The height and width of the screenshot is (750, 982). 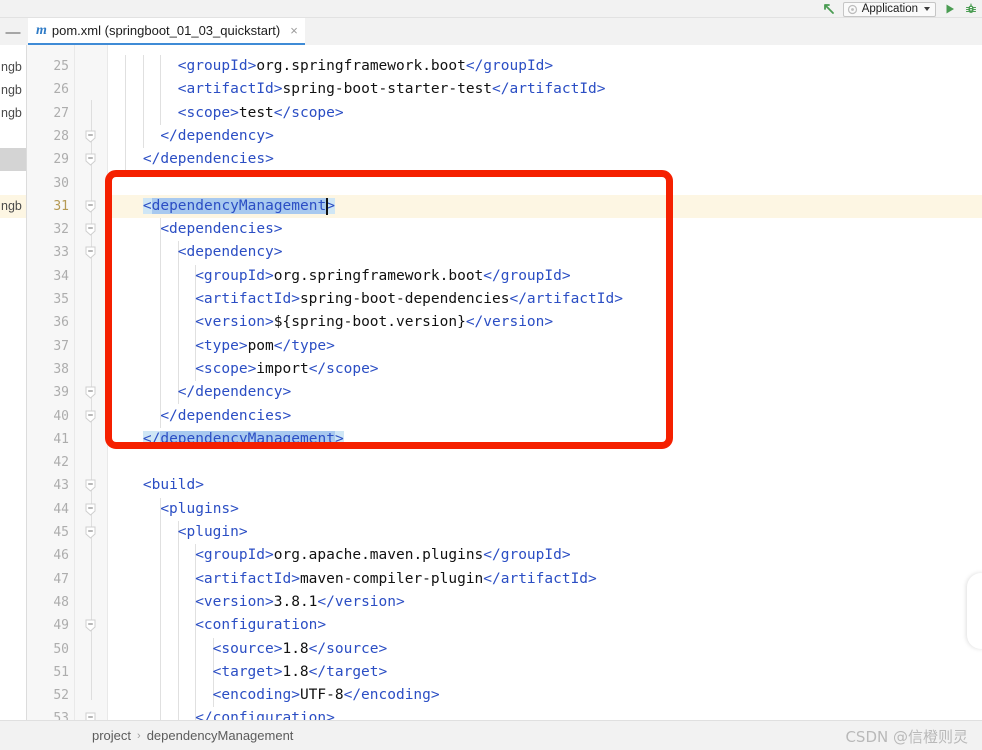 What do you see at coordinates (950, 9) in the screenshot?
I see `run-button` at bounding box center [950, 9].